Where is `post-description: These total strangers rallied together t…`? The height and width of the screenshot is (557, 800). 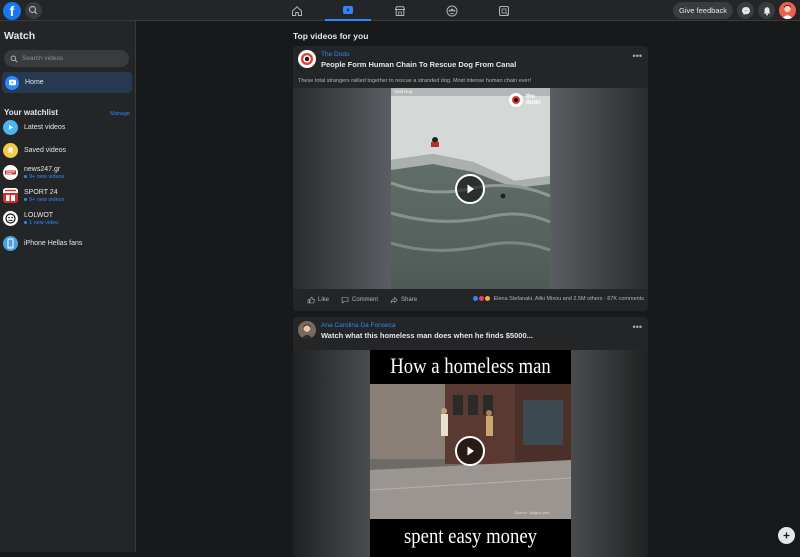
post-description: These total strangers rallied together t… is located at coordinates (414, 81).